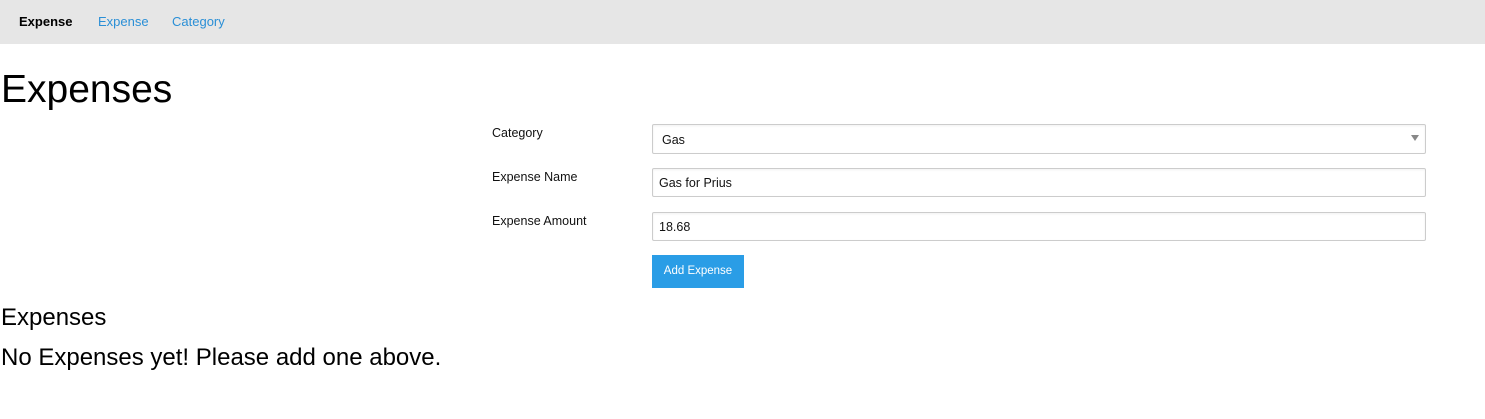 The image size is (1485, 419). I want to click on empty-state-message: No Expenses yet! Please add one above., so click(221, 357).